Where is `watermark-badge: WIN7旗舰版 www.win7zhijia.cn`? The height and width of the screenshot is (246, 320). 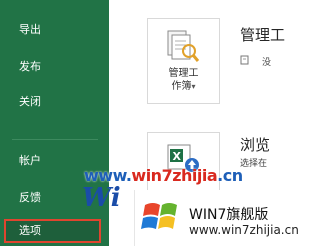
watermark-badge: WIN7旗舰版 www.win7zhijia.cn is located at coordinates (216, 218).